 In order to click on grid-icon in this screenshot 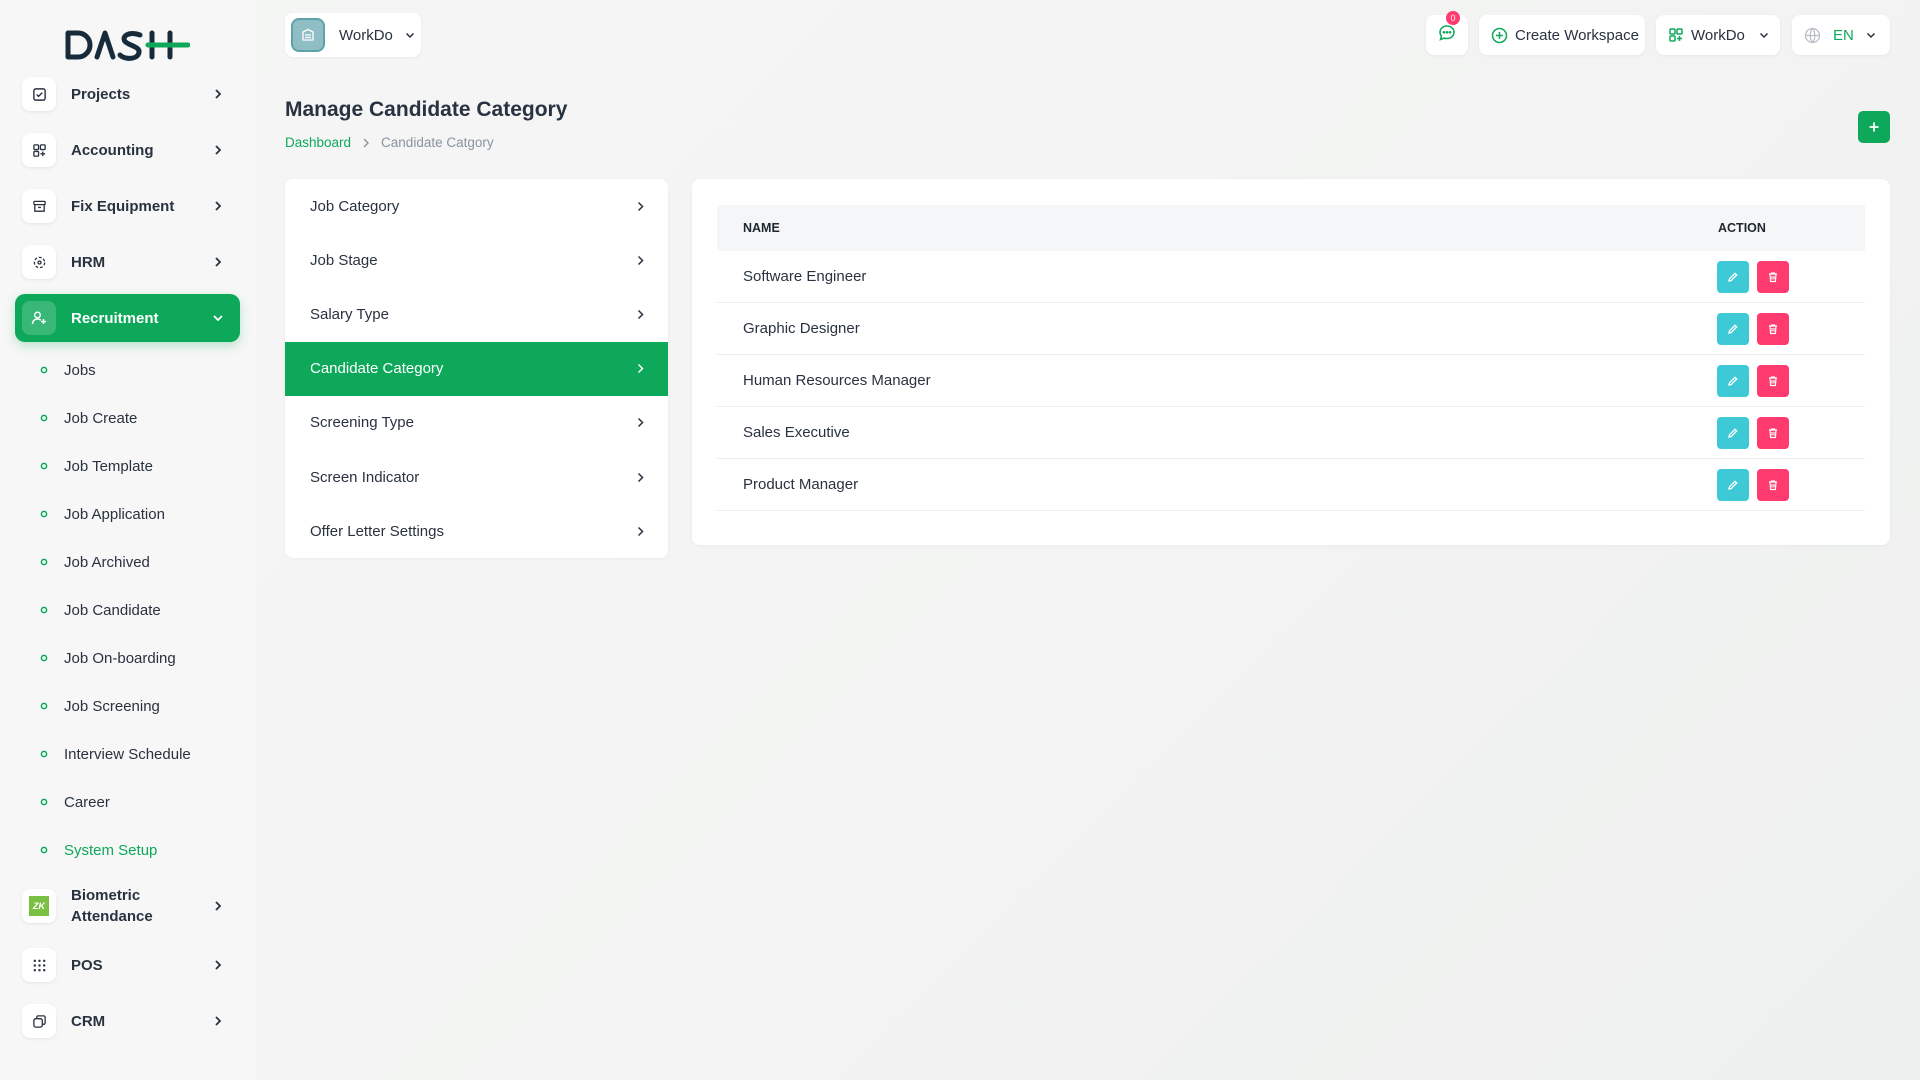, I will do `click(39, 150)`.